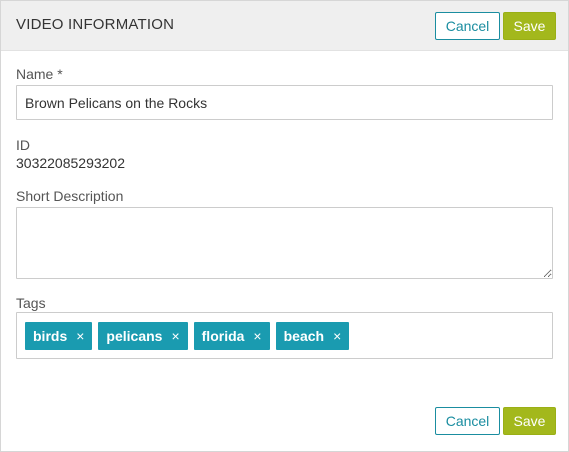 The image size is (569, 452). Describe the element at coordinates (223, 335) in the screenshot. I see `tag-label: florida` at that location.